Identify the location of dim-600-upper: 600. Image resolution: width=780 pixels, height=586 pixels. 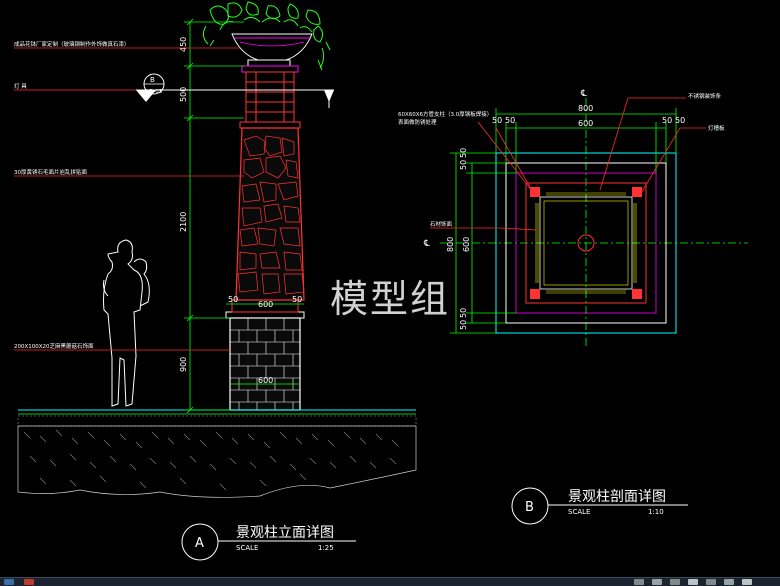
(265, 304).